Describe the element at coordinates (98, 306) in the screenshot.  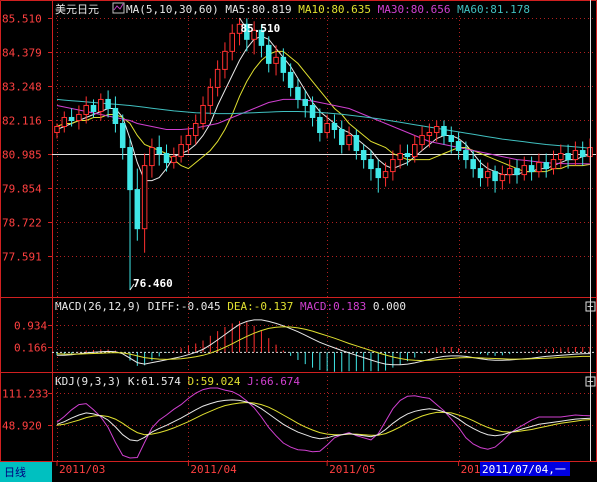
I see `legend-item: MACD(26,12,9)` at that location.